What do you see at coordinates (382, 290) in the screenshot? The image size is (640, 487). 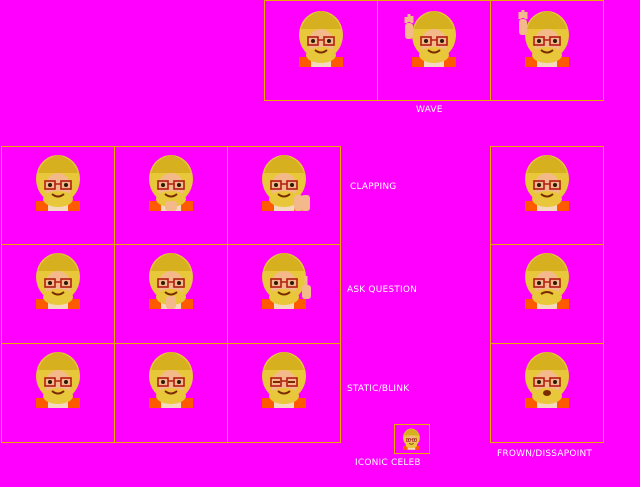 I see `ask-question-label: ASK QUESTION` at bounding box center [382, 290].